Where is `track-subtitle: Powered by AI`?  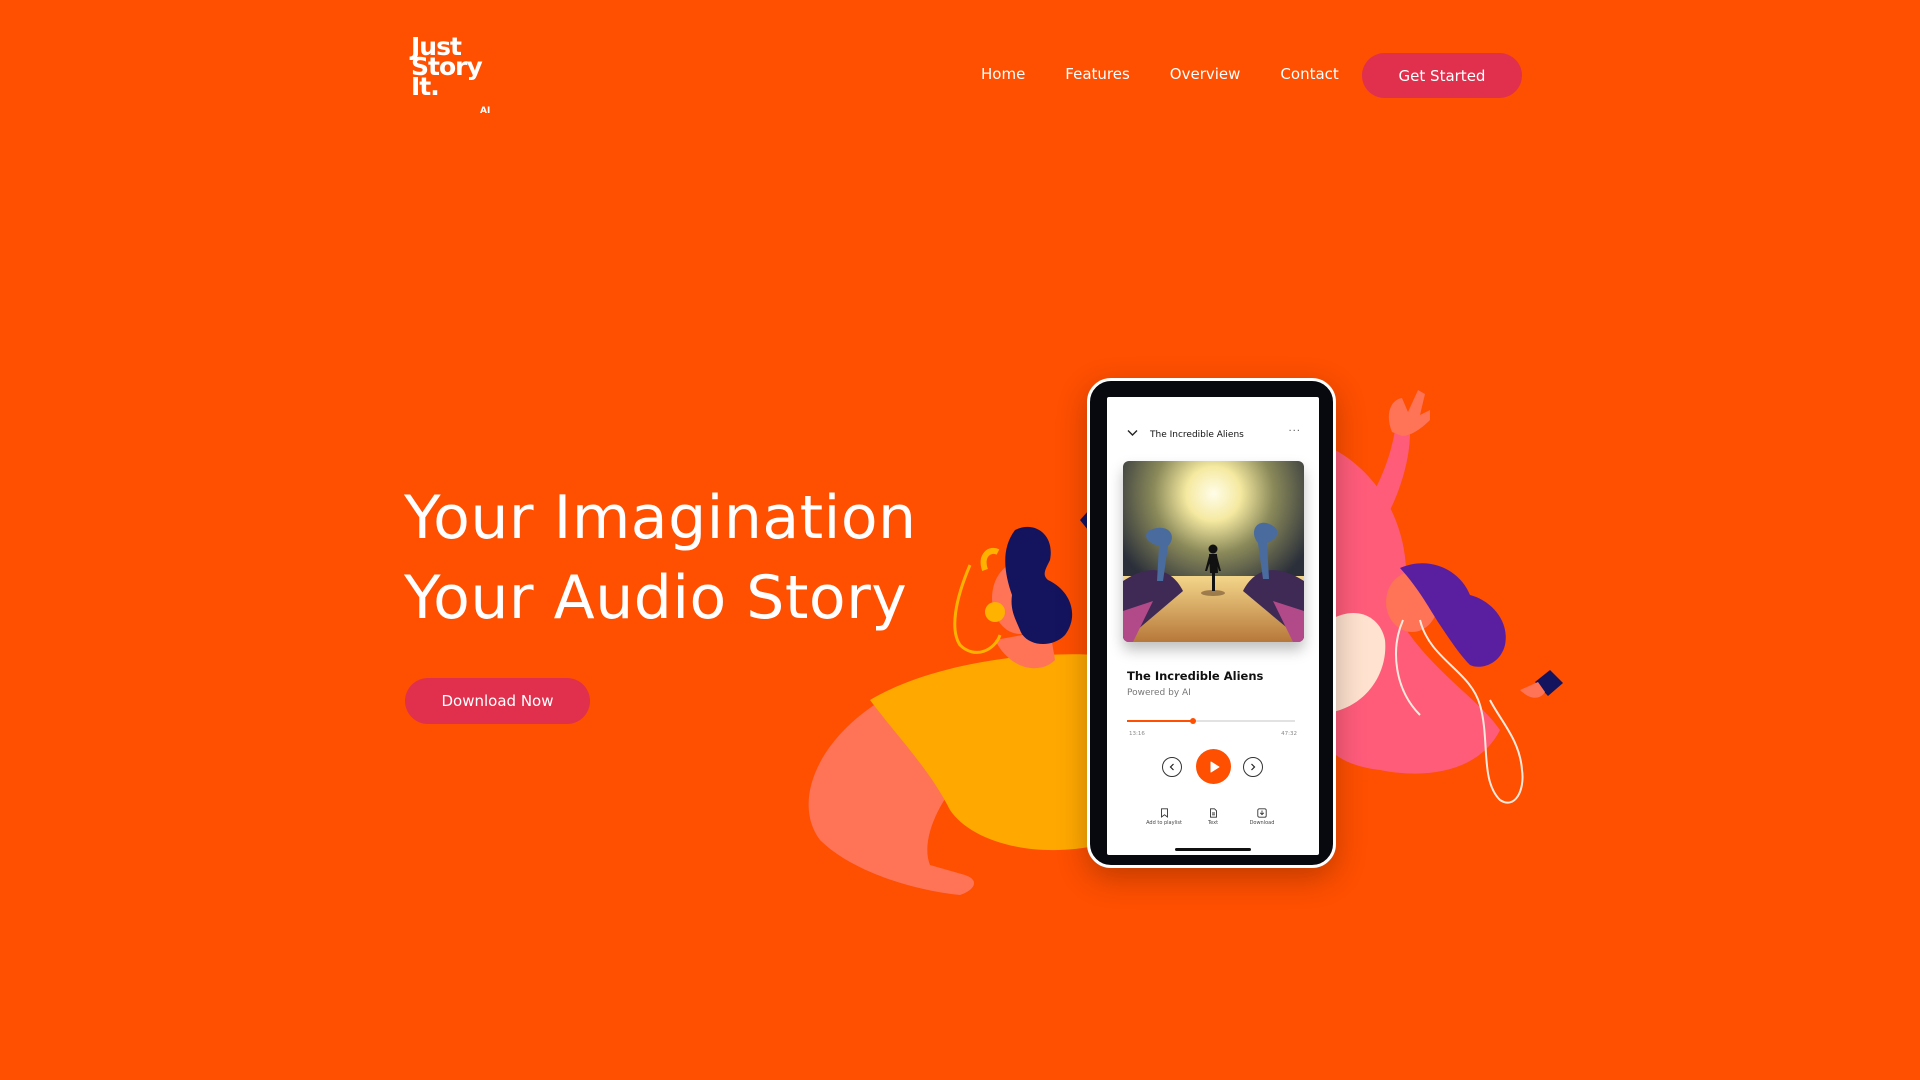 track-subtitle: Powered by AI is located at coordinates (1159, 693).